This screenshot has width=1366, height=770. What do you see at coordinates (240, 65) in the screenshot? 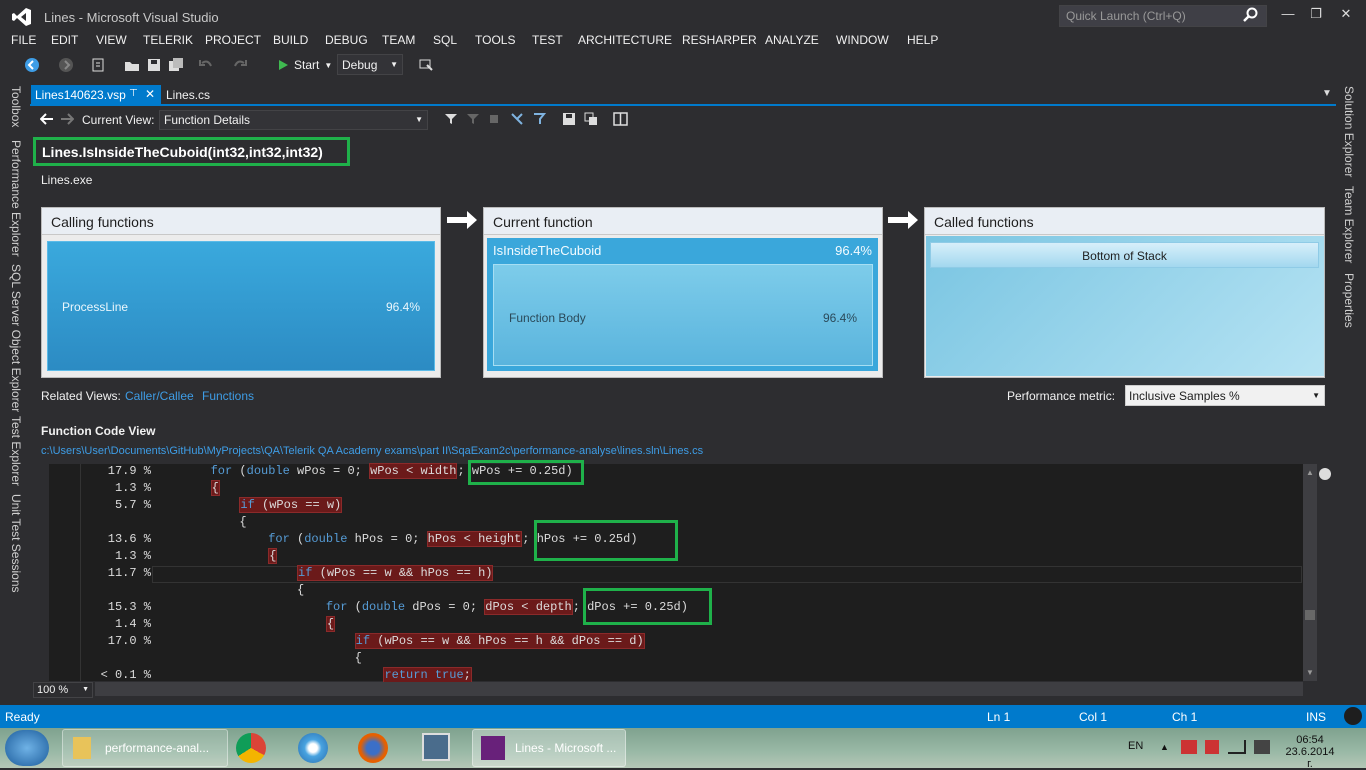
I see `redo-icon` at bounding box center [240, 65].